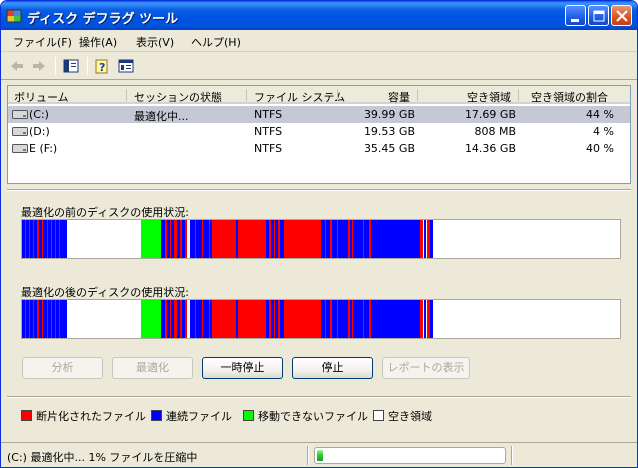 The height and width of the screenshot is (468, 638). Describe the element at coordinates (126, 66) in the screenshot. I see `properties-icon` at that location.